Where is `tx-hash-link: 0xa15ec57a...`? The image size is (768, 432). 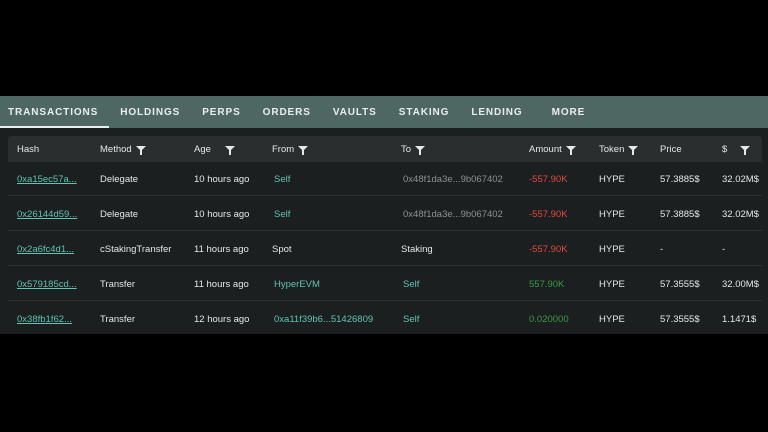
tx-hash-link: 0xa15ec57a... is located at coordinates (47, 179).